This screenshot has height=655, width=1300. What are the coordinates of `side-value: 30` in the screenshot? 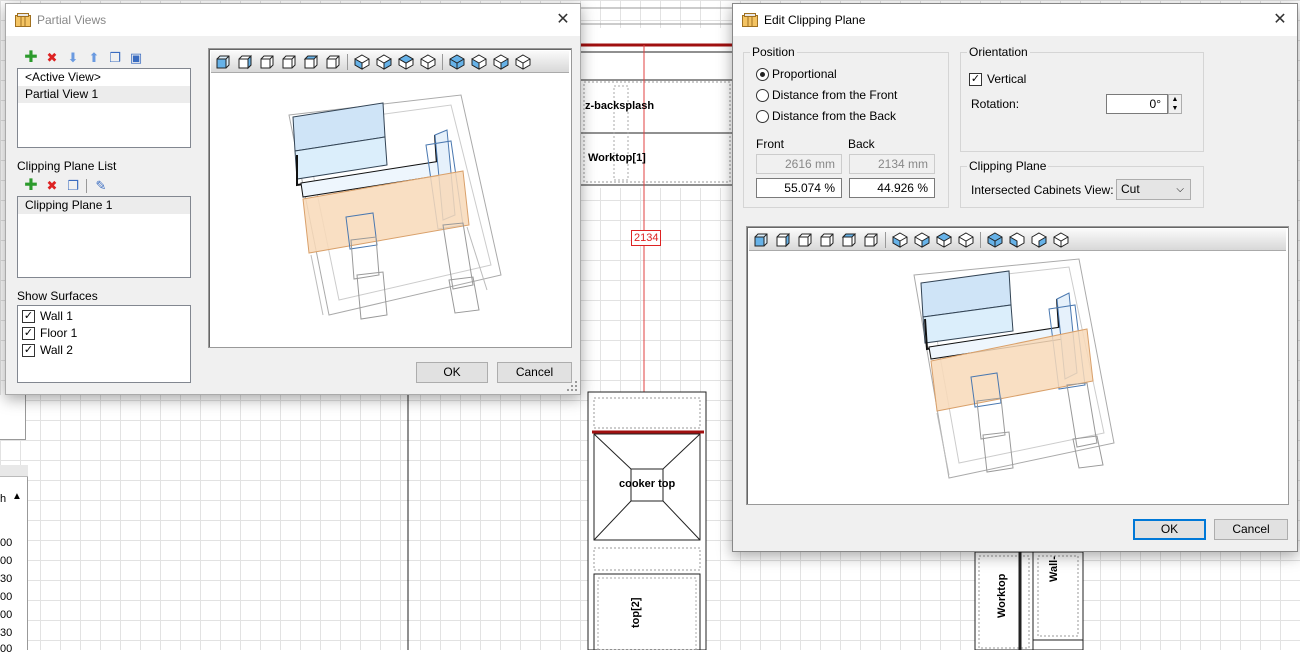 It's located at (6, 633).